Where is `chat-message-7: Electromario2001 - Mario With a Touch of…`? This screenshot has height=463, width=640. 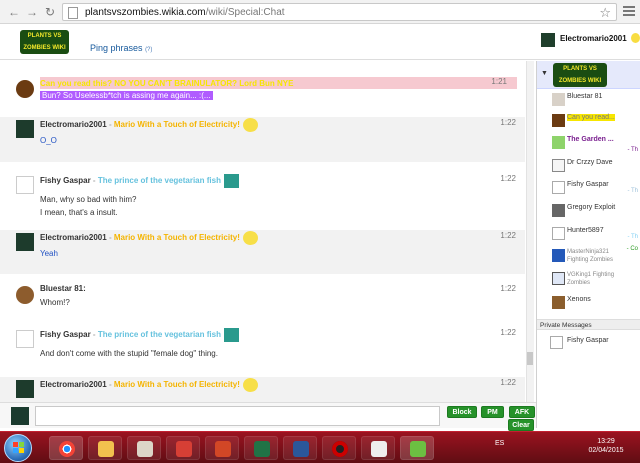
chat-message-7: Electromario2001 - Mario With a Touch of… is located at coordinates (262, 389).